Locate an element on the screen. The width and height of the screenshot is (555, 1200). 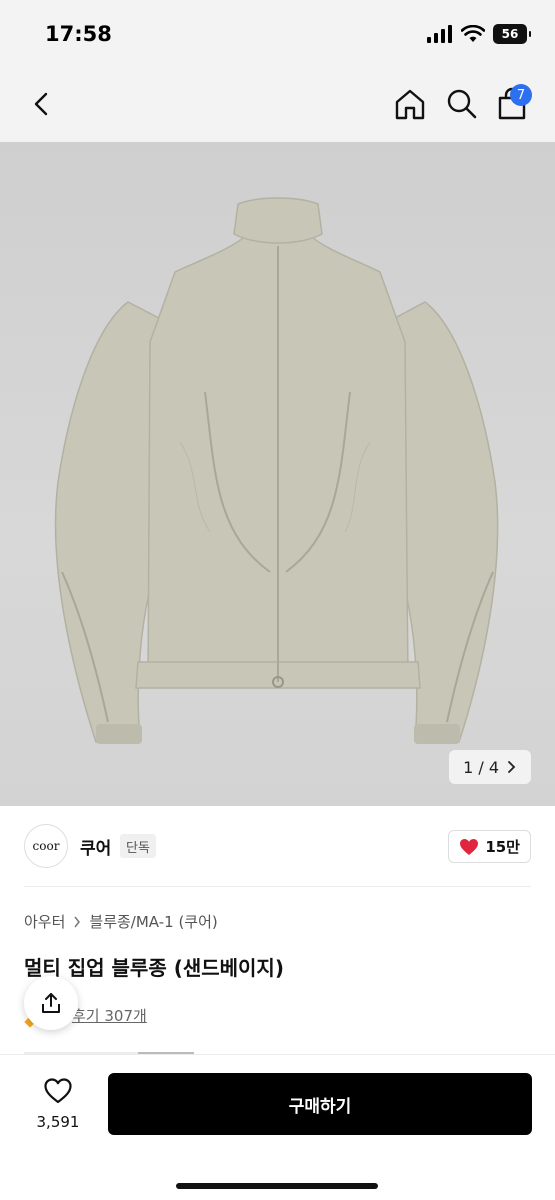
breadcrumb: 아우터 블루종/MA-1 (쿠어) is located at coordinates (121, 921).